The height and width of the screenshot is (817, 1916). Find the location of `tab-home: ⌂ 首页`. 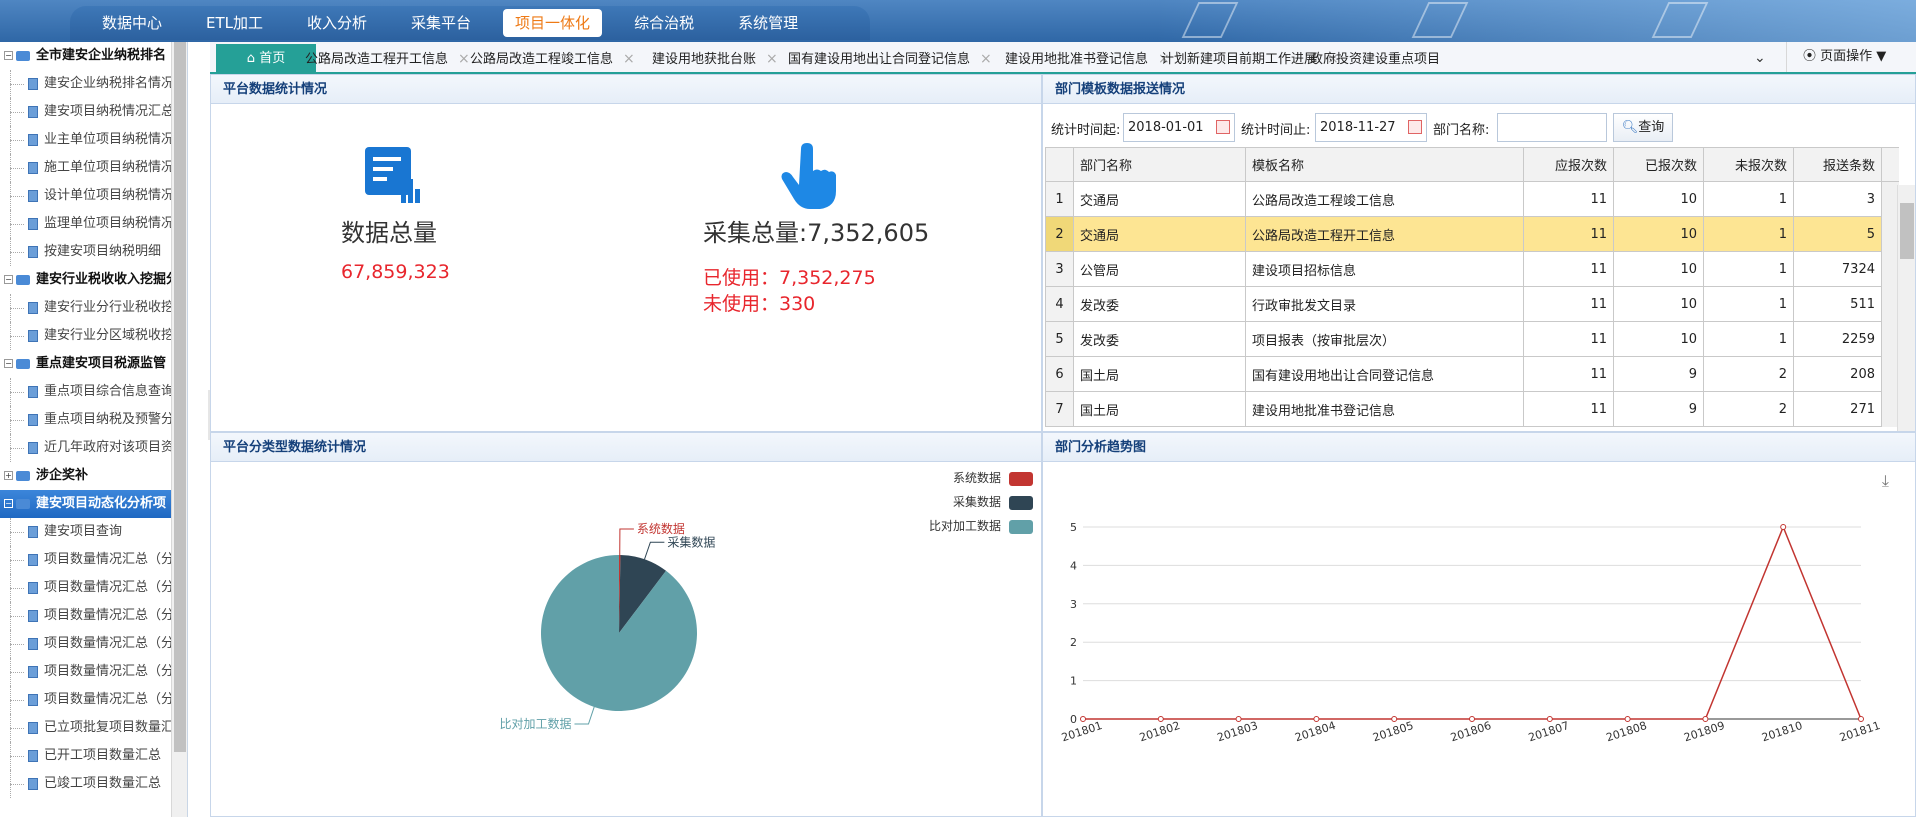

tab-home: ⌂ 首页 is located at coordinates (266, 59).